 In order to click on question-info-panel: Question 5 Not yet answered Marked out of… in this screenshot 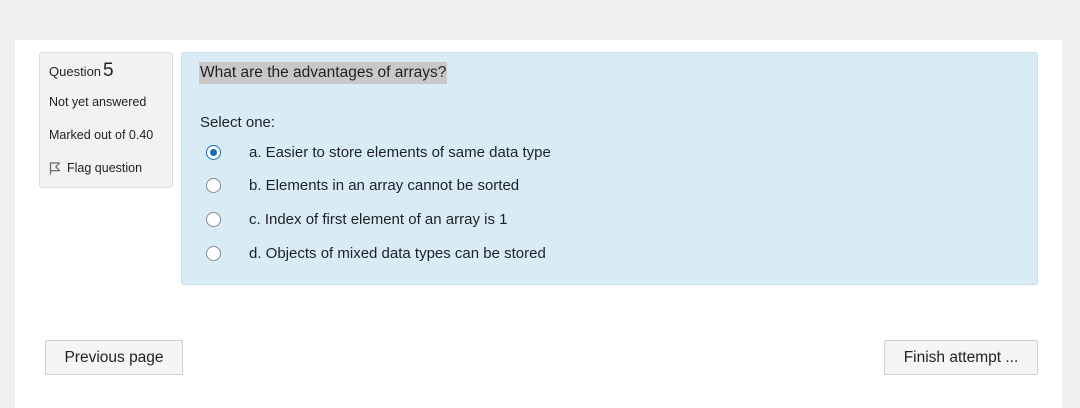, I will do `click(106, 120)`.